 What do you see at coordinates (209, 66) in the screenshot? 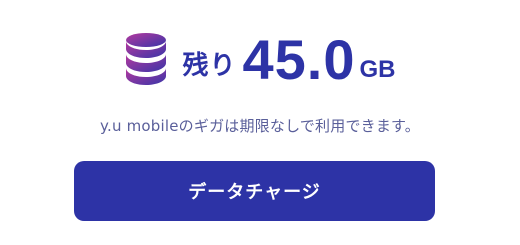
I see `remaining-label: 残り` at bounding box center [209, 66].